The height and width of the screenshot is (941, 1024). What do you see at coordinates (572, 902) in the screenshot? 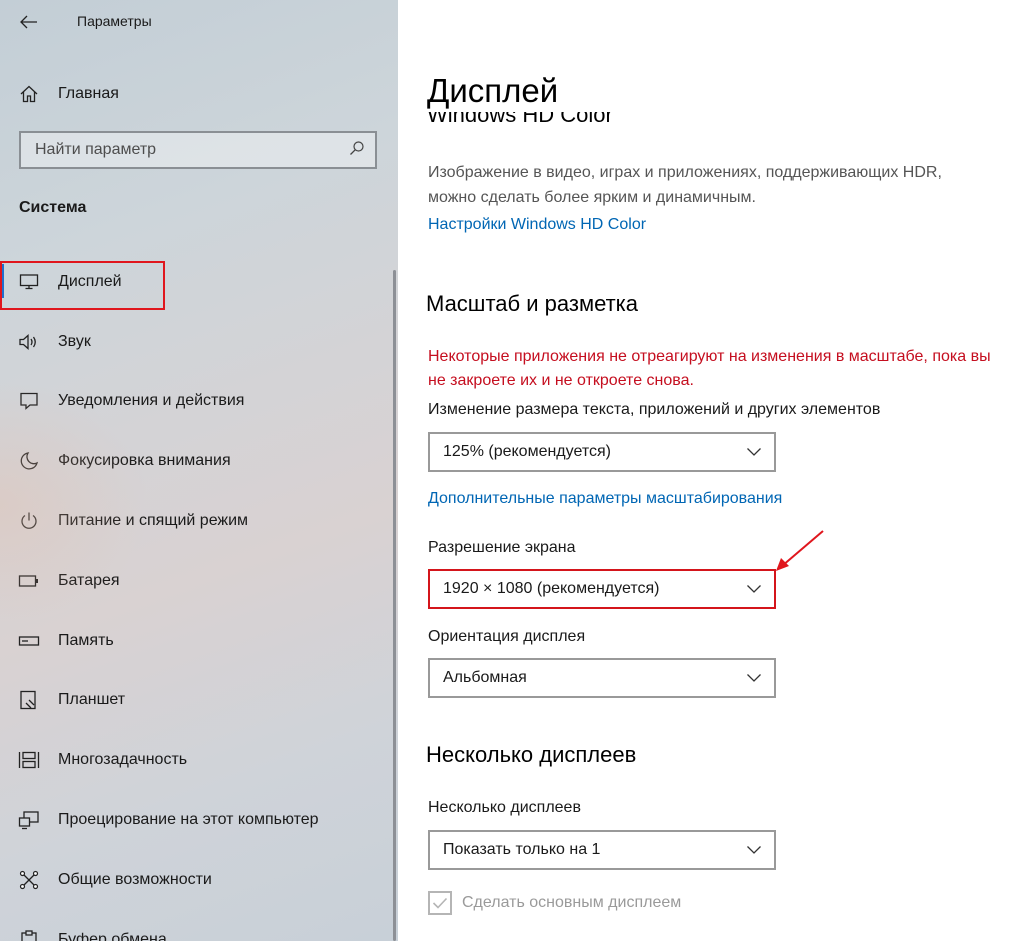
I see `make-main-display-label: Сделать основным дисплеем` at bounding box center [572, 902].